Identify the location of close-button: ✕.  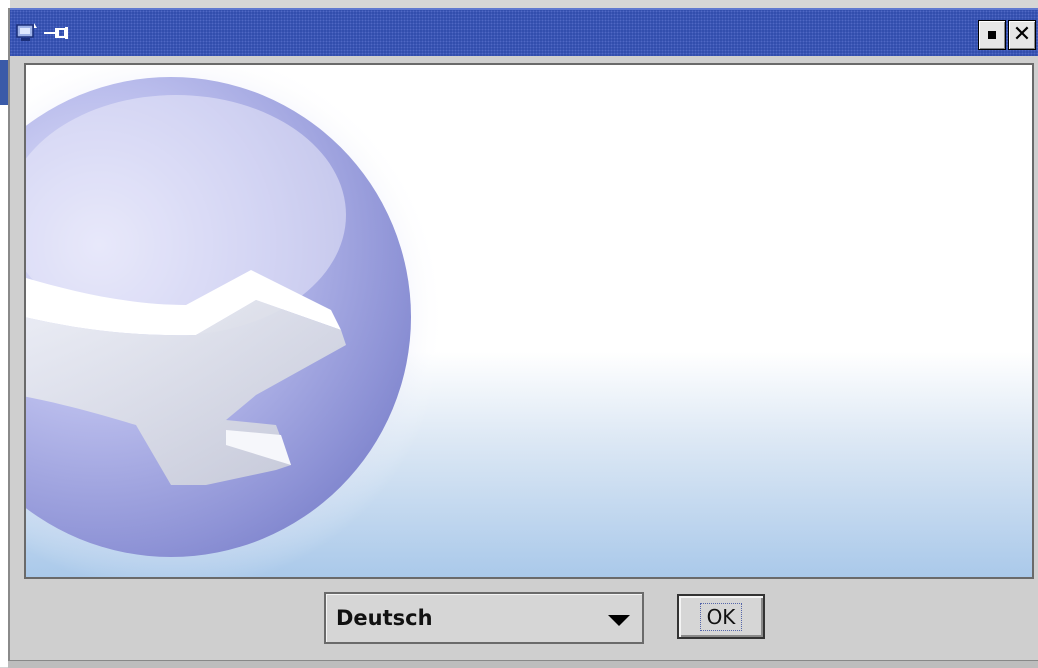
(1022, 35).